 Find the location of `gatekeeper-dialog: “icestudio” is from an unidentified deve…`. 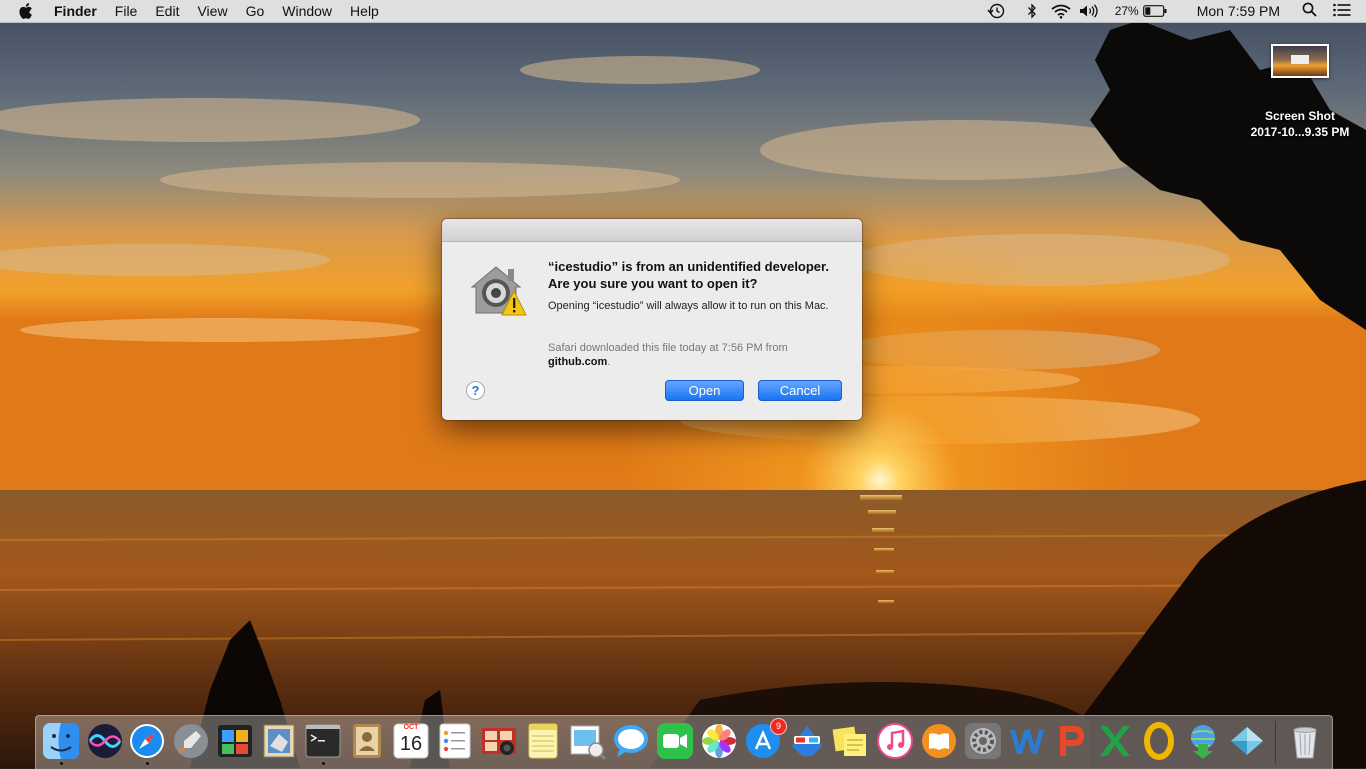

gatekeeper-dialog: “icestudio” is from an unidentified deve… is located at coordinates (652, 319).